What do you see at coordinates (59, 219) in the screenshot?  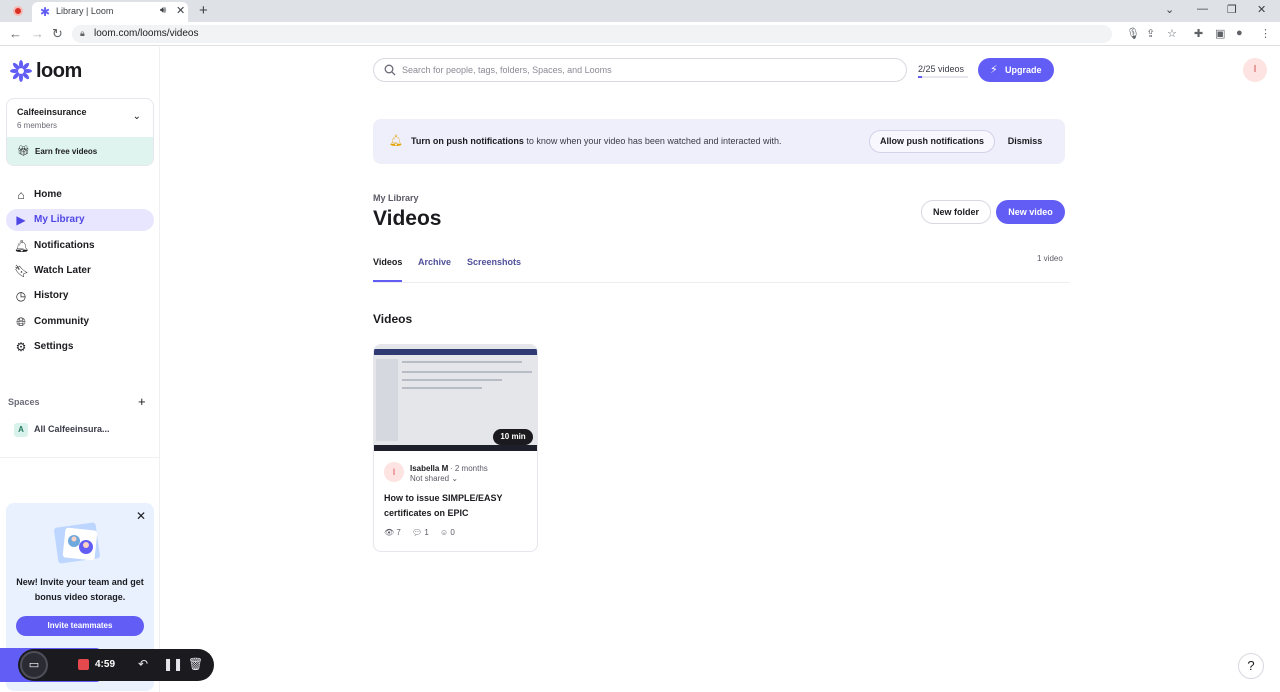 I see `sidebar-item-label: My Library` at bounding box center [59, 219].